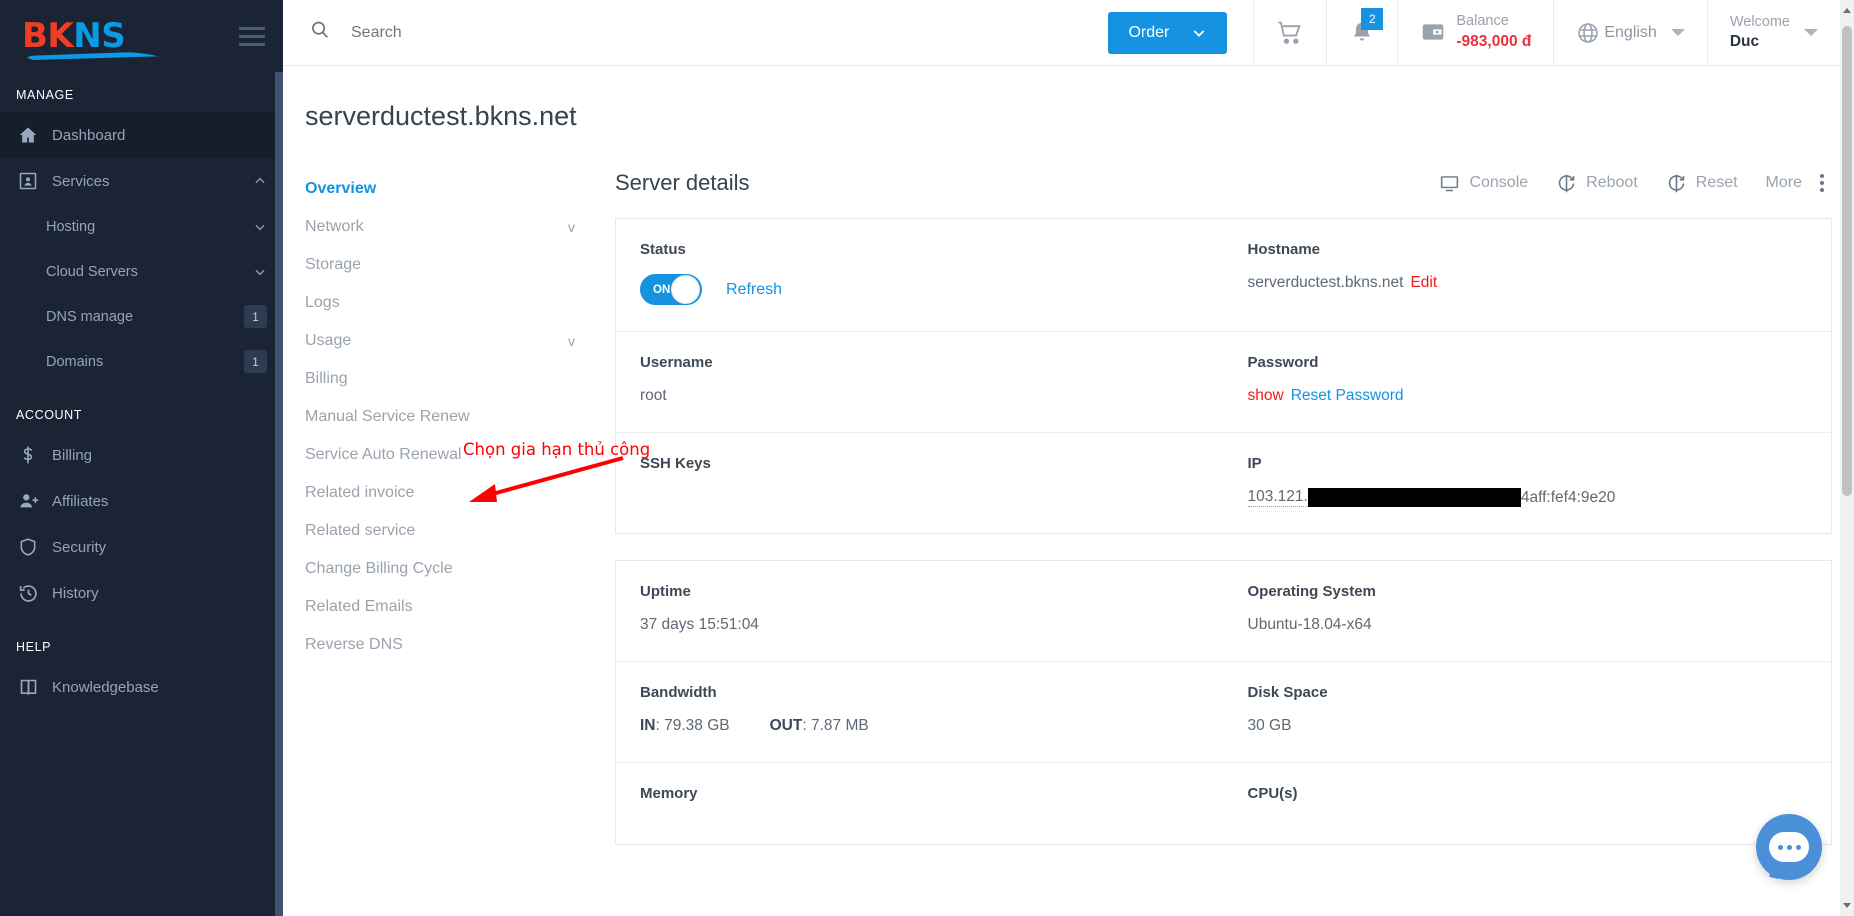 The width and height of the screenshot is (1854, 916). What do you see at coordinates (665, 591) in the screenshot?
I see `uptime-label: Uptime` at bounding box center [665, 591].